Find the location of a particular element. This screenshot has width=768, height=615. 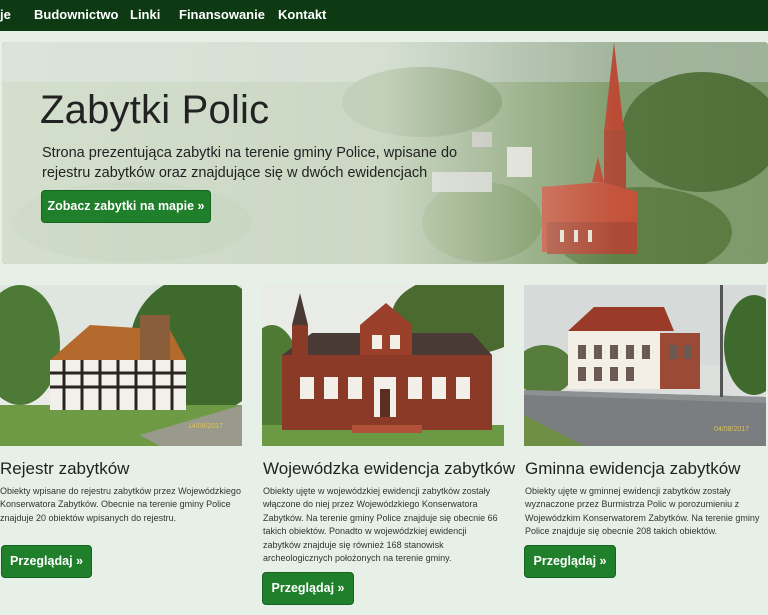

card-photo-wojewodzka is located at coordinates (383, 365).